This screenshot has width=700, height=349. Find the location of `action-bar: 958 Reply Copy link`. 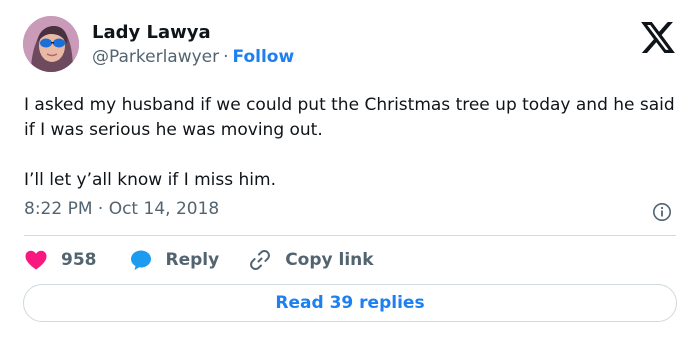

action-bar: 958 Reply Copy link is located at coordinates (199, 260).